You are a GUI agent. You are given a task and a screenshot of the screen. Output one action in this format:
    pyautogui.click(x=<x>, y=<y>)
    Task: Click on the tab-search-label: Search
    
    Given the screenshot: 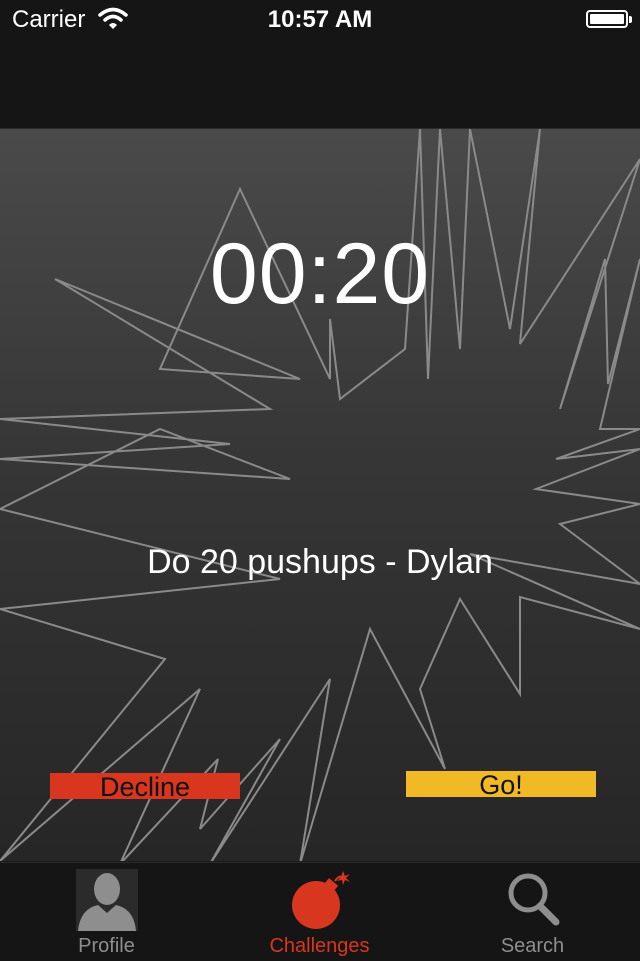 What is the action you would take?
    pyautogui.click(x=532, y=946)
    